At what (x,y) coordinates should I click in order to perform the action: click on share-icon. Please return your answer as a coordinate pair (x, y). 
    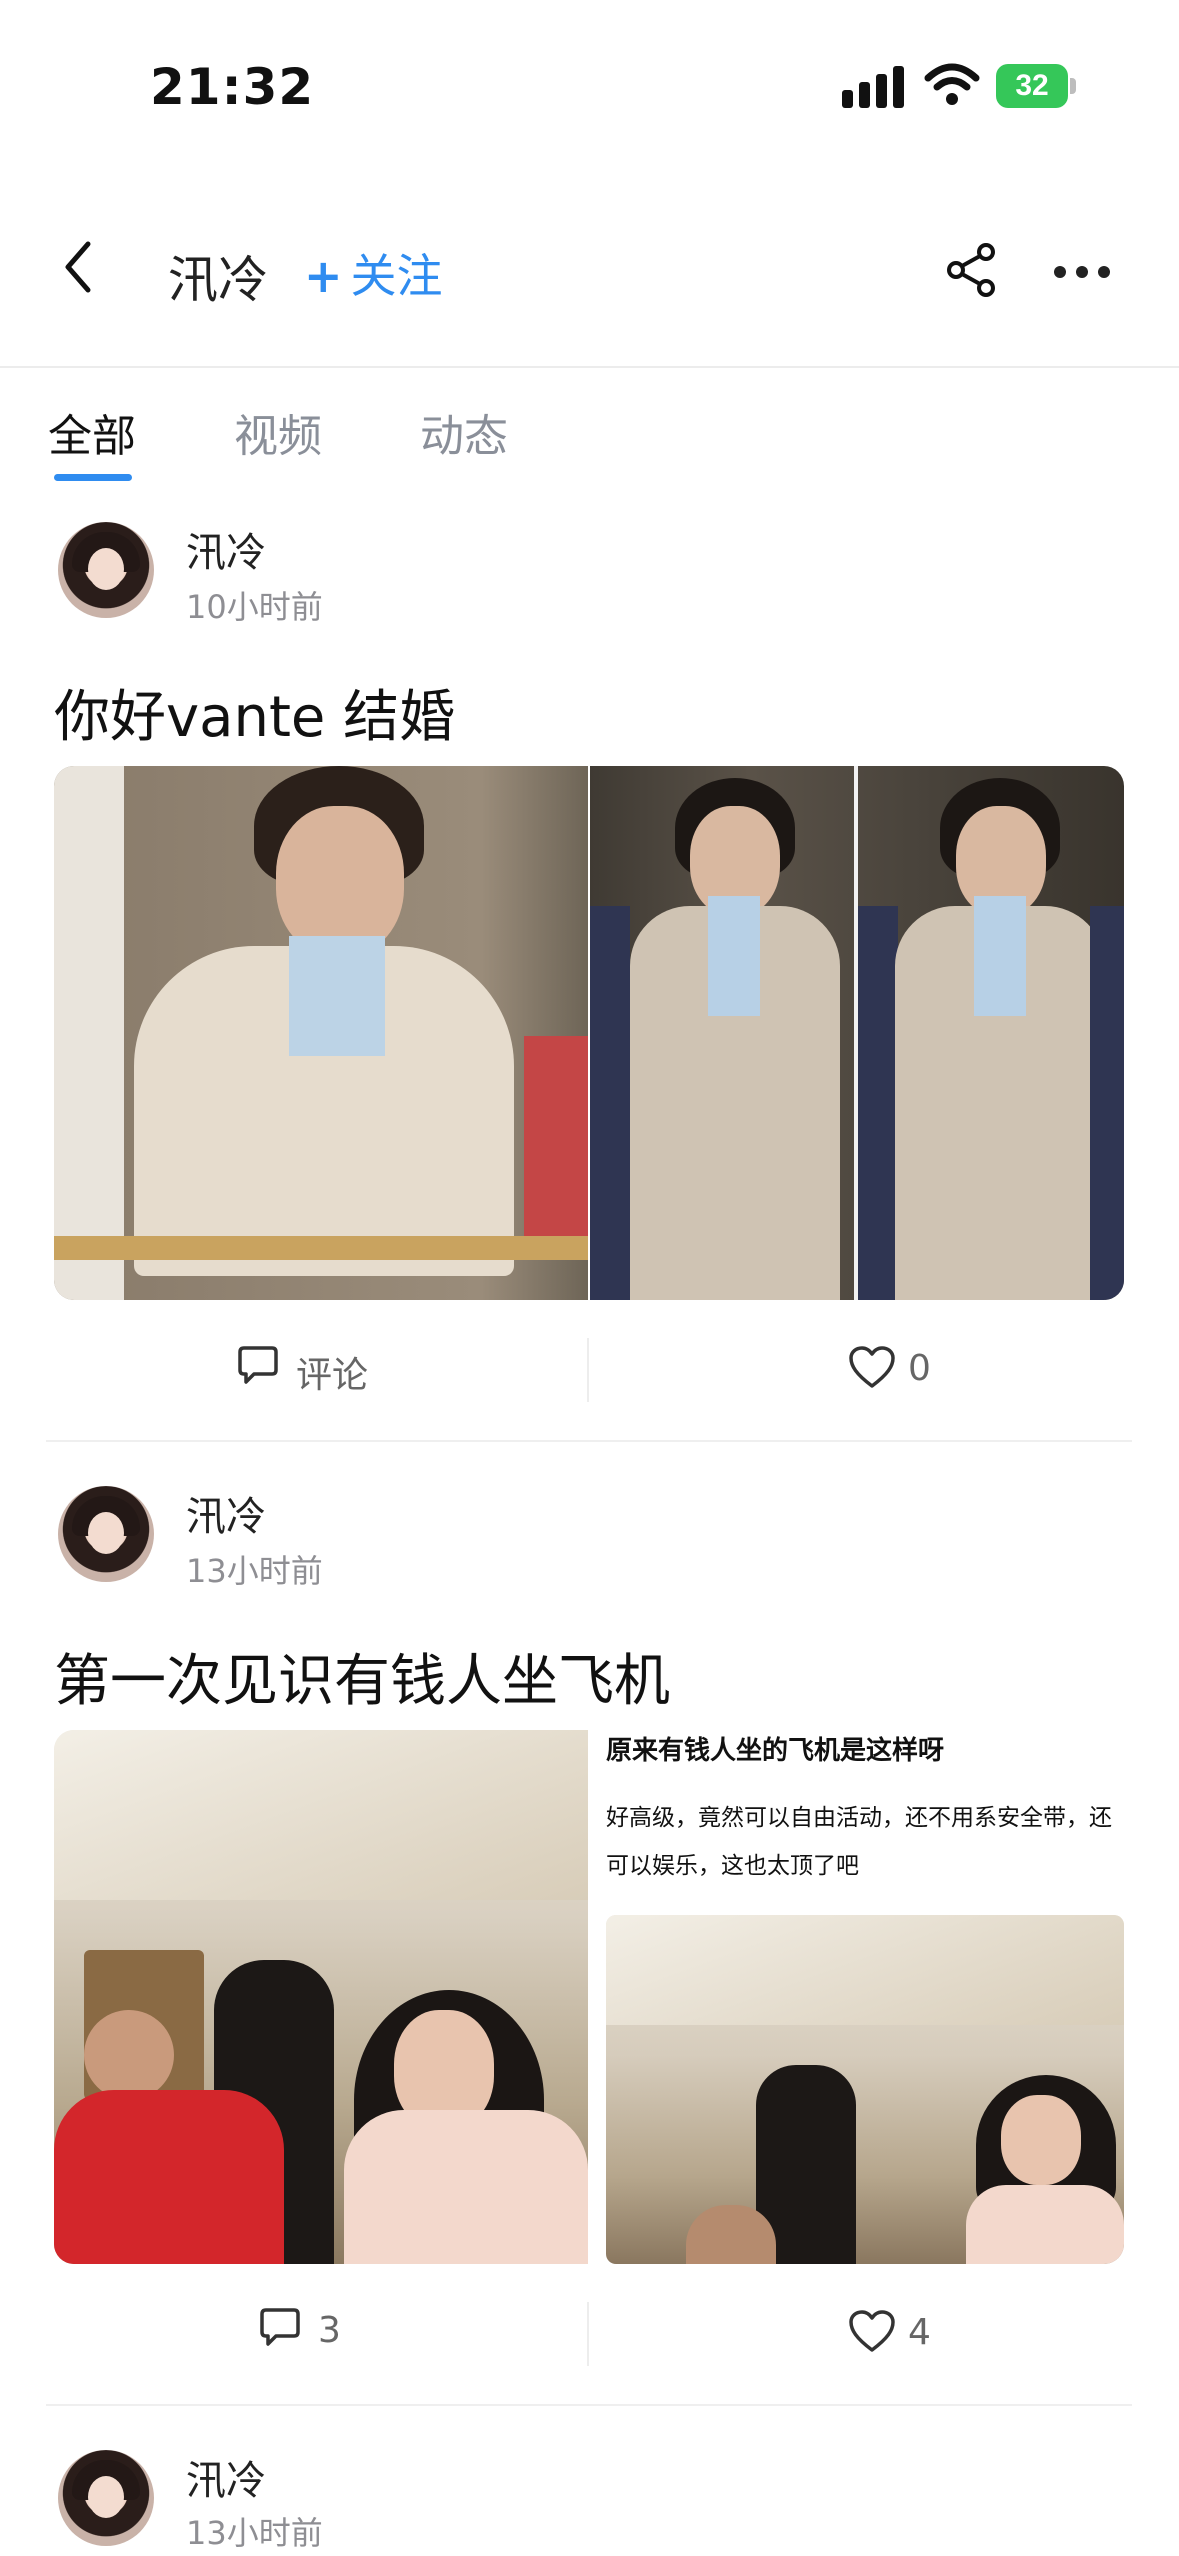
    Looking at the image, I should click on (972, 270).